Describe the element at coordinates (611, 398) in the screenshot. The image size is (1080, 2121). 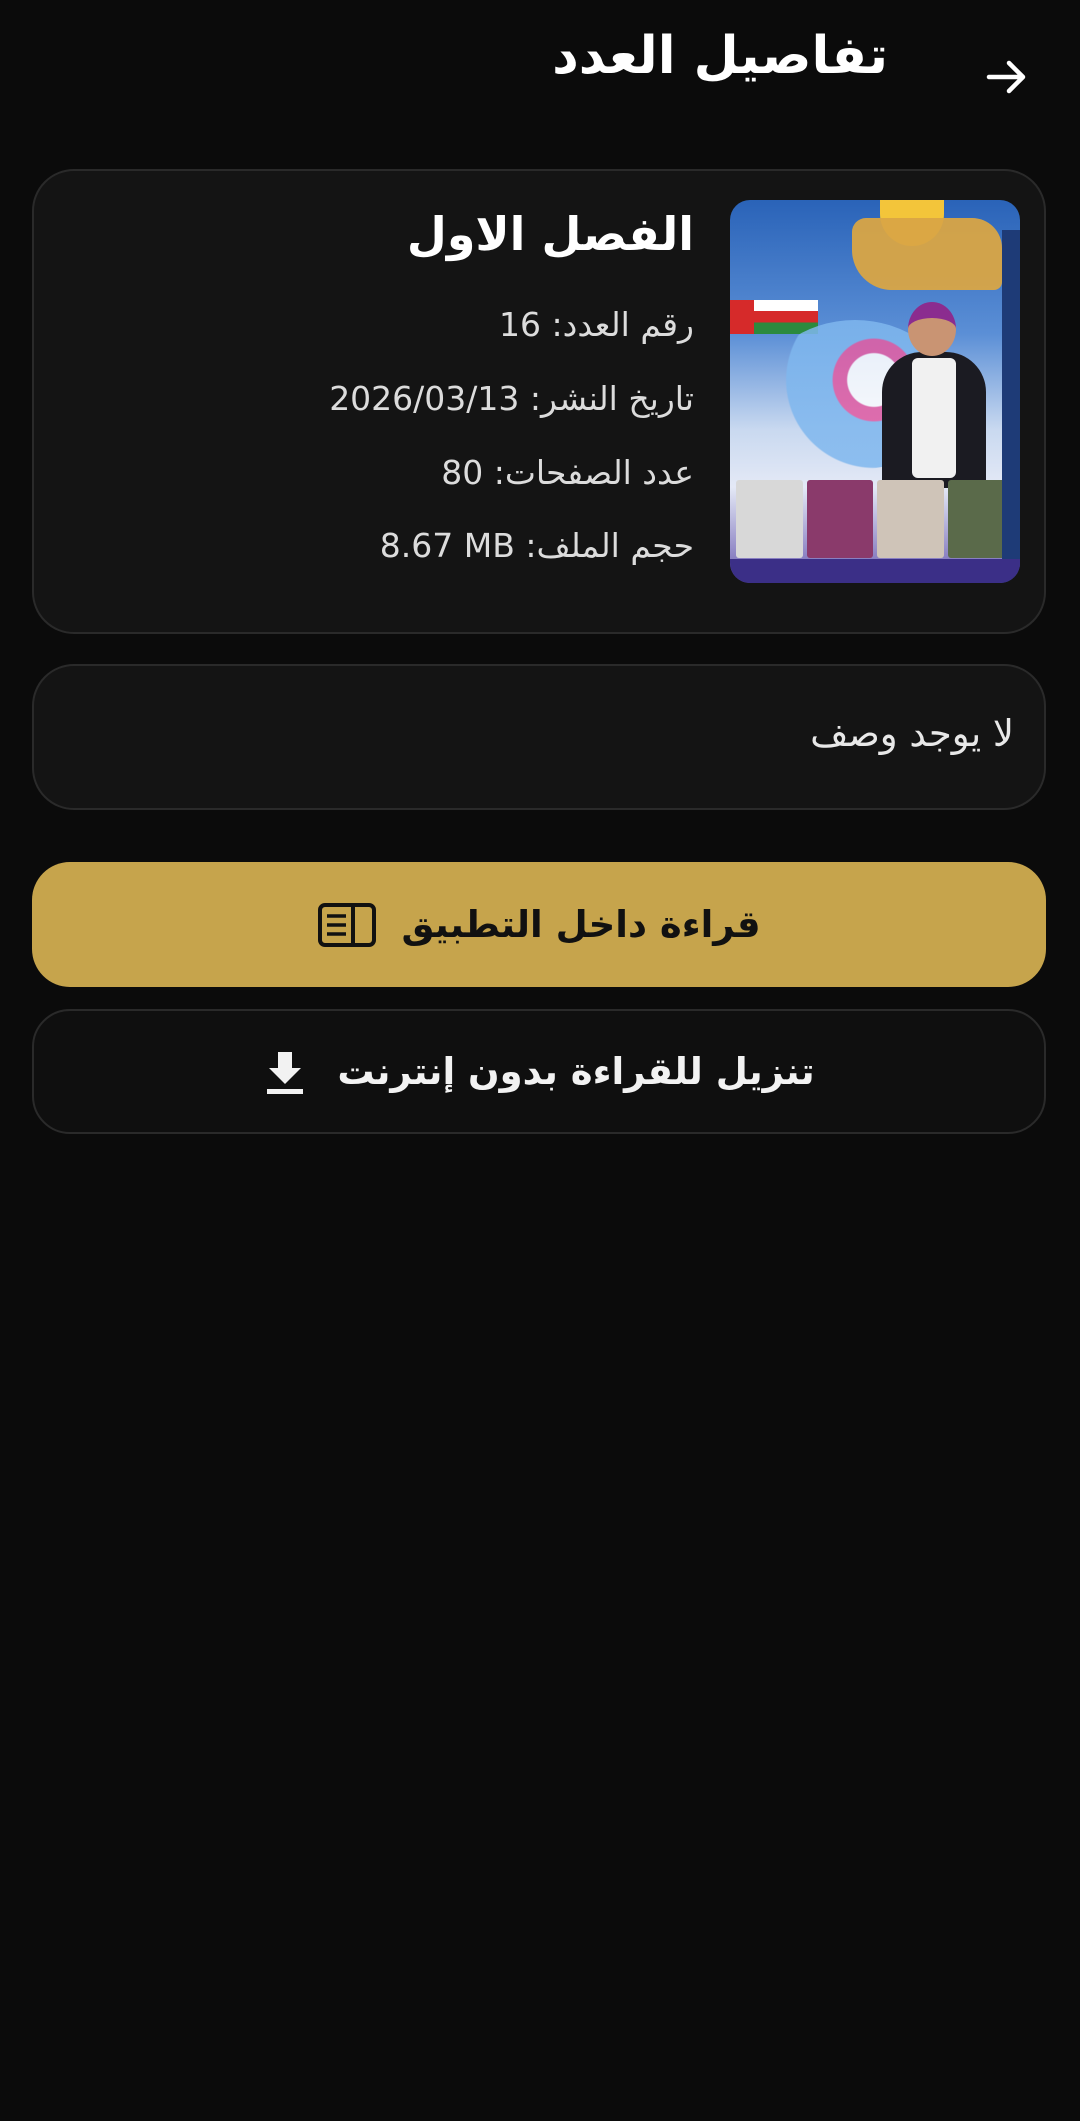
I see `publish-date-label: تاريخ النشر:` at that location.